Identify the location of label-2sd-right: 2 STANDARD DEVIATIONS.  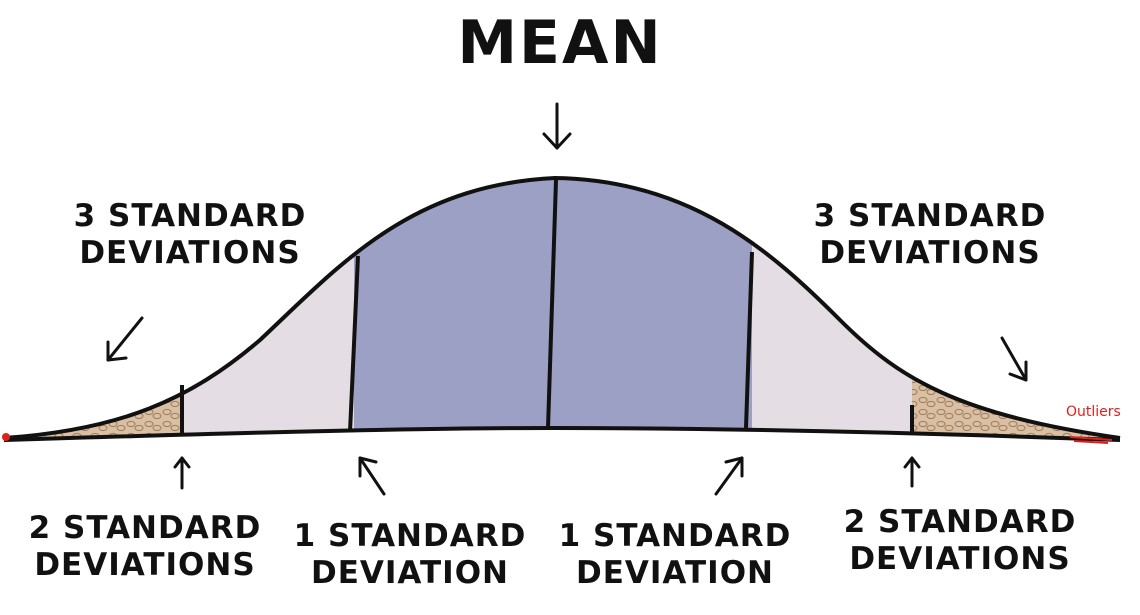
(960, 540).